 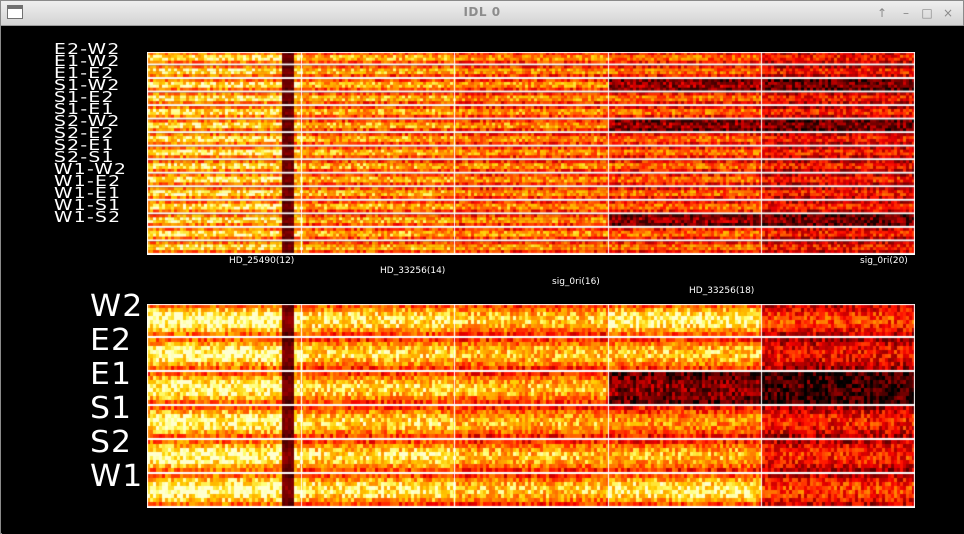 I want to click on telescope-label: W1, so click(x=117, y=476).